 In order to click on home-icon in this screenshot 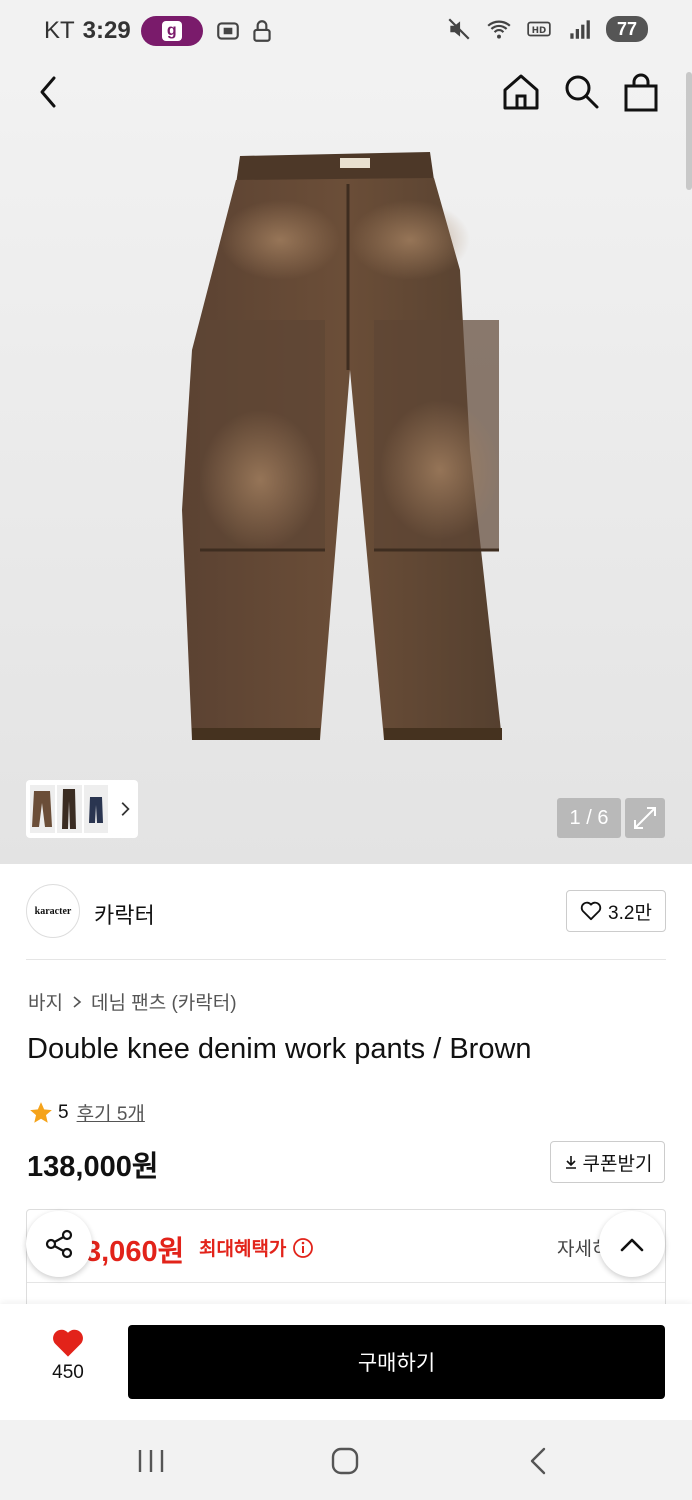, I will do `click(521, 92)`.